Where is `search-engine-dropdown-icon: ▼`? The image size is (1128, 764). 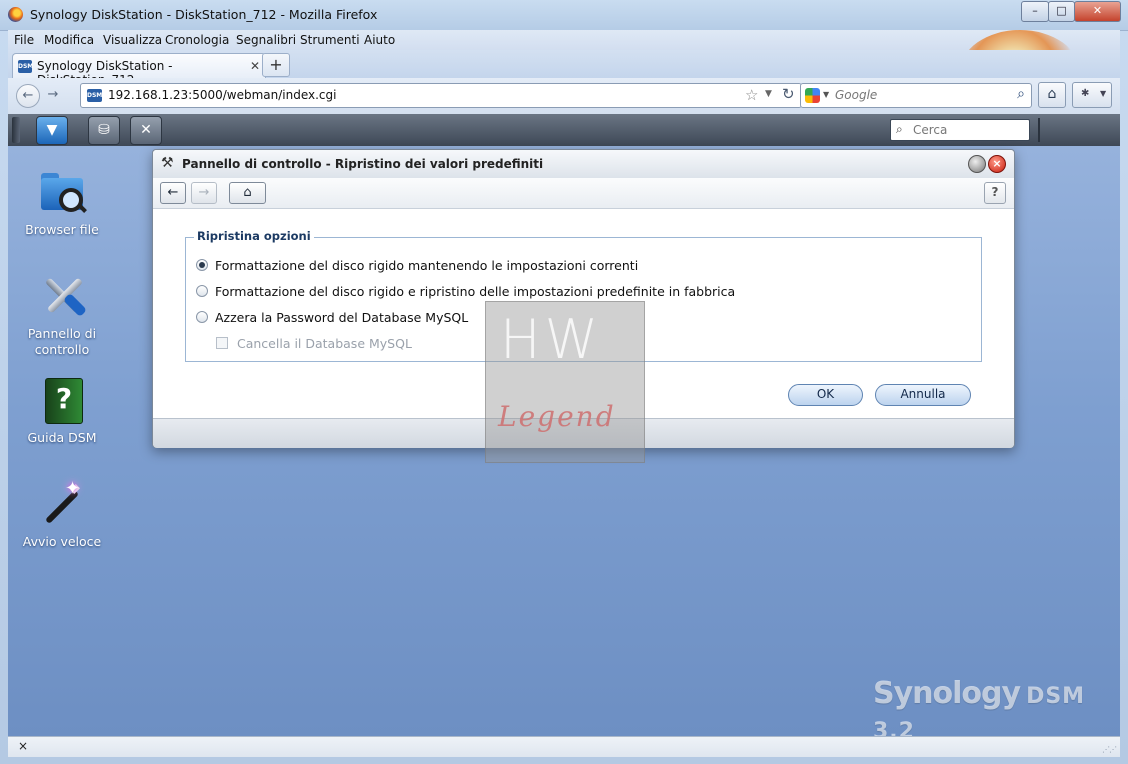 search-engine-dropdown-icon: ▼ is located at coordinates (826, 94).